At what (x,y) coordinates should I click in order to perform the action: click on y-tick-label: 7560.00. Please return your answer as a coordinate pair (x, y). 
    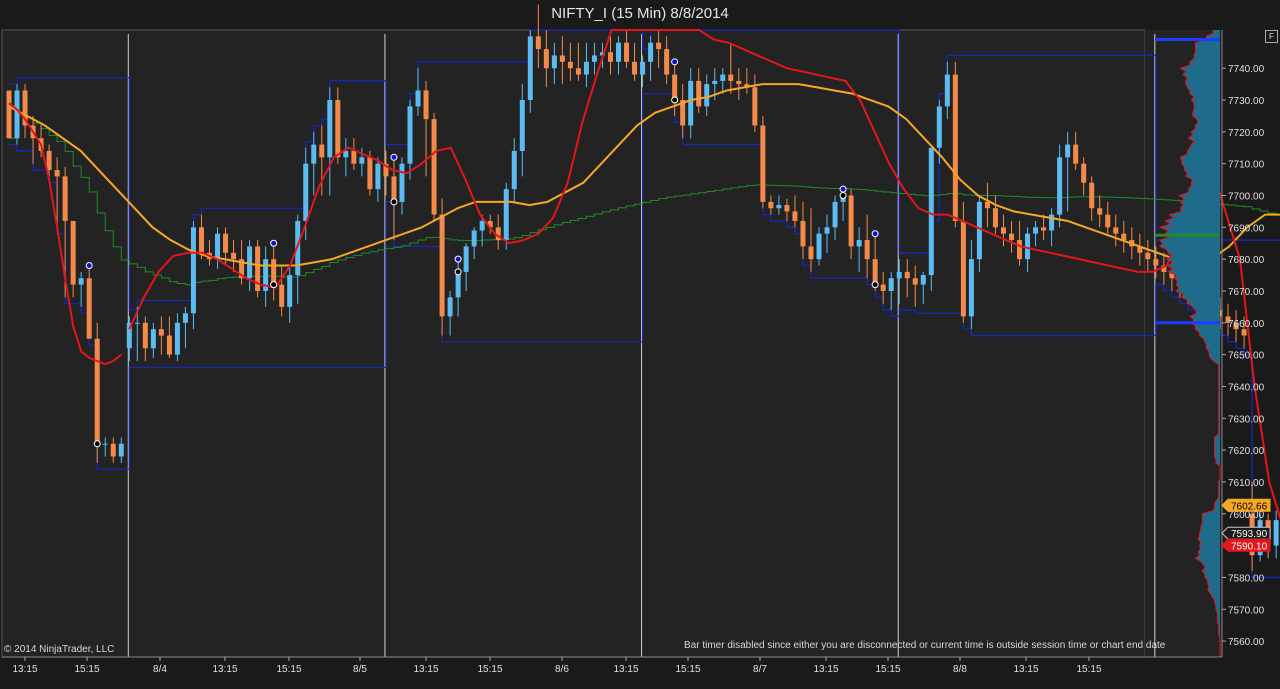
    Looking at the image, I should click on (1246, 642).